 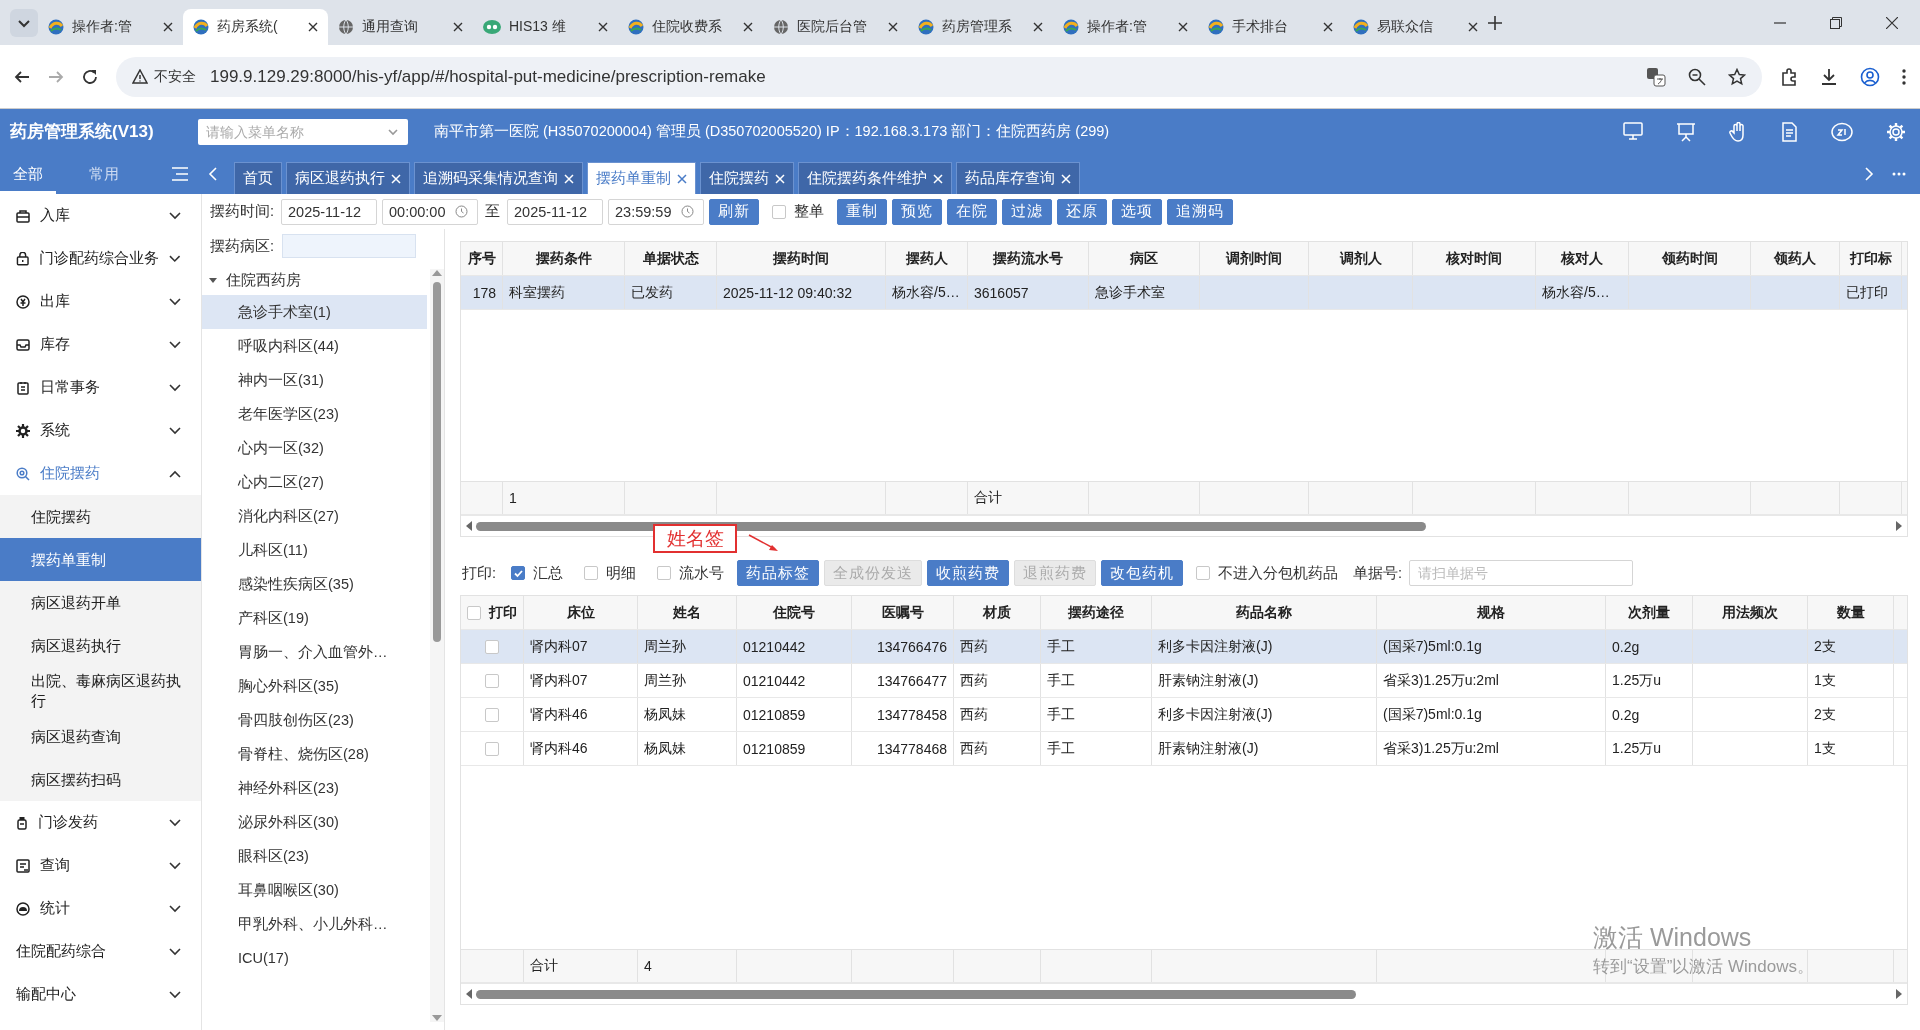 What do you see at coordinates (1495, 22) in the screenshot?
I see `new-tab-icon` at bounding box center [1495, 22].